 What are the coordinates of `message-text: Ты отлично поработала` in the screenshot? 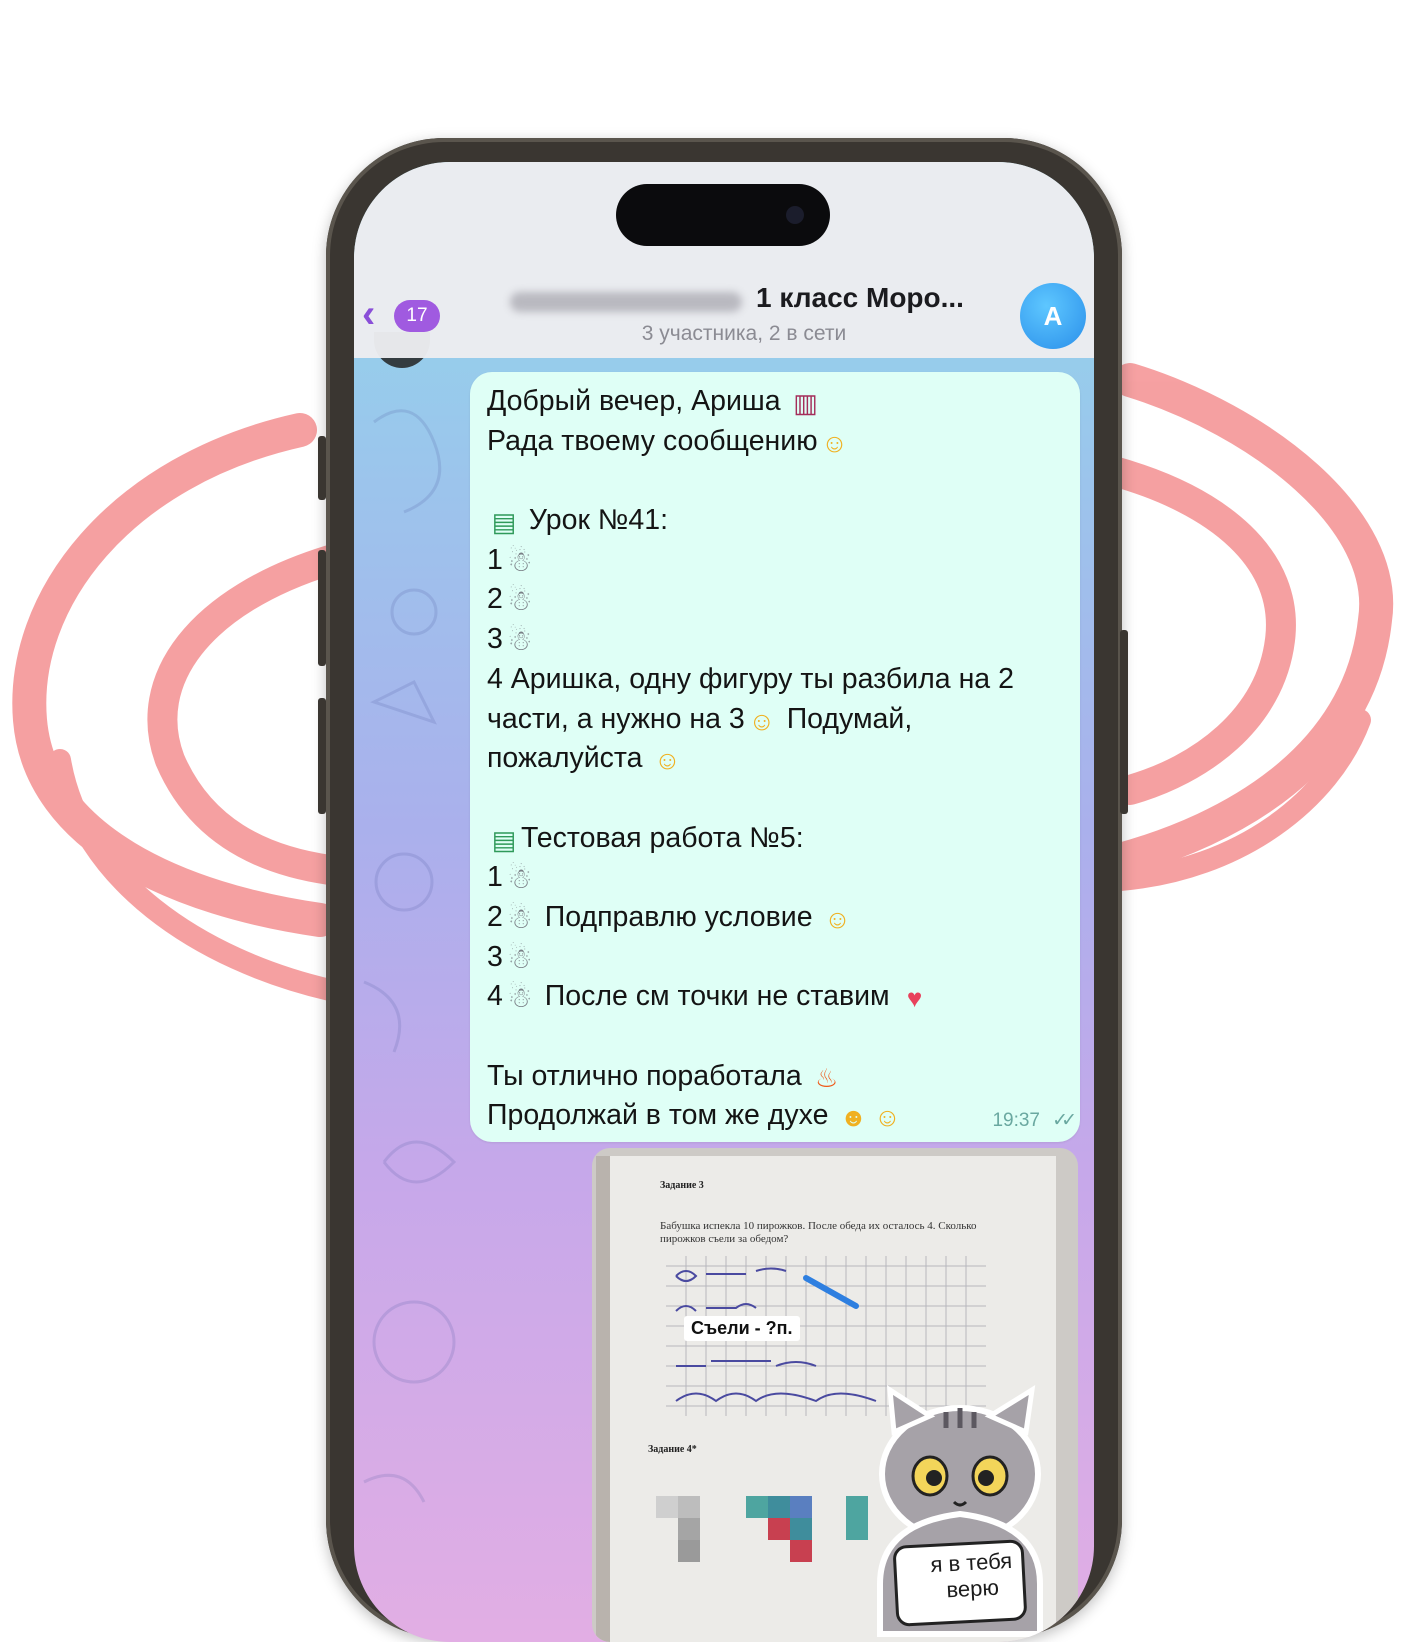 It's located at (648, 1075).